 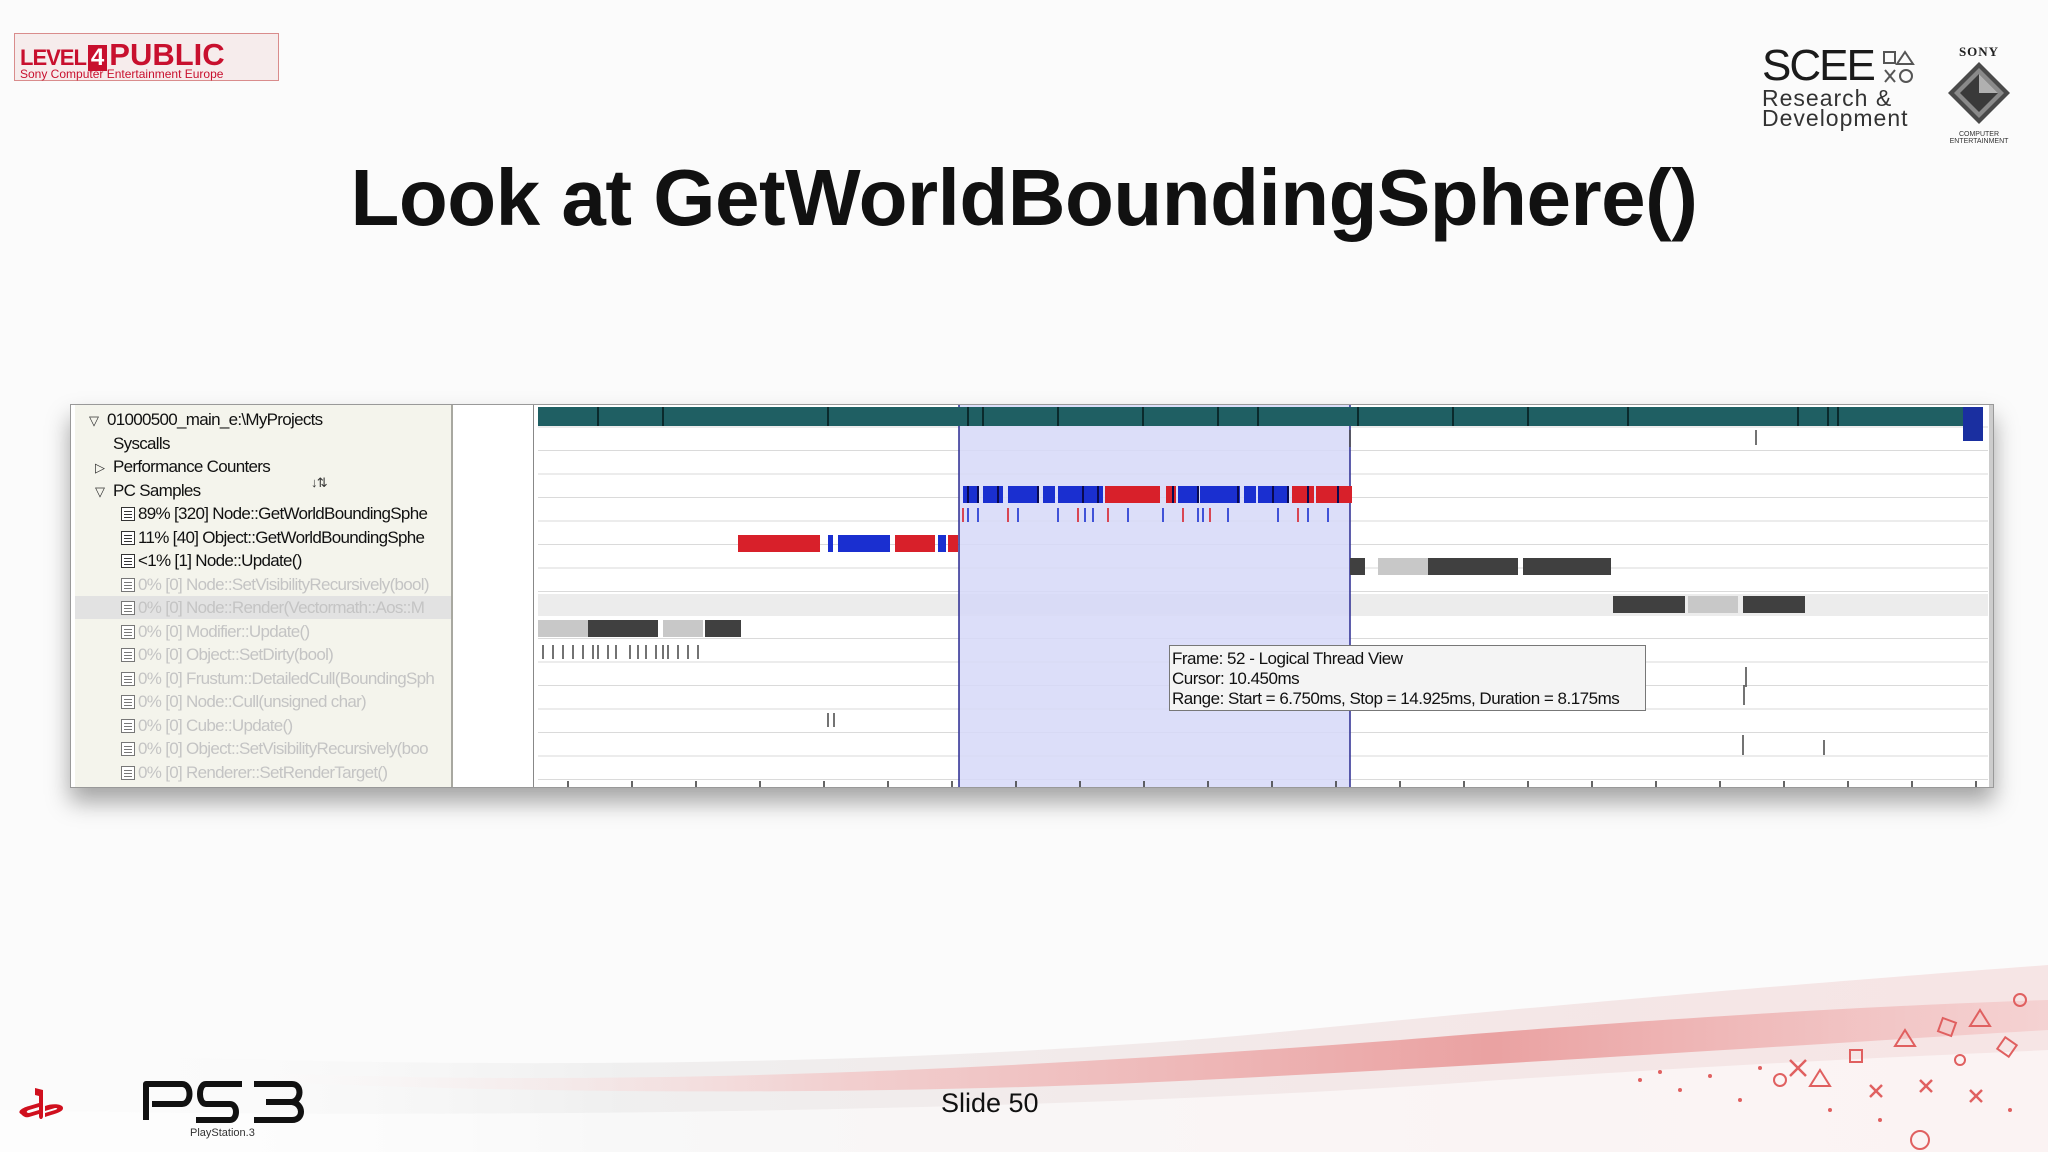 What do you see at coordinates (224, 631) in the screenshot?
I see `tree-row-label: 0% [0] Modifier::Update()` at bounding box center [224, 631].